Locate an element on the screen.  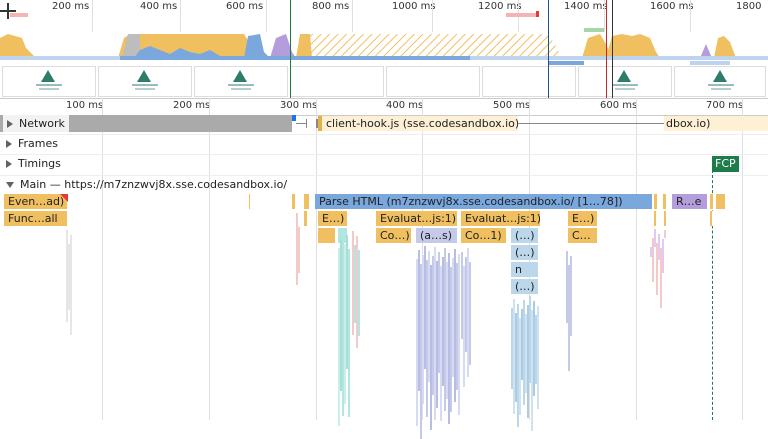
flame-anonymous-block: (a…s) is located at coordinates (437, 235).